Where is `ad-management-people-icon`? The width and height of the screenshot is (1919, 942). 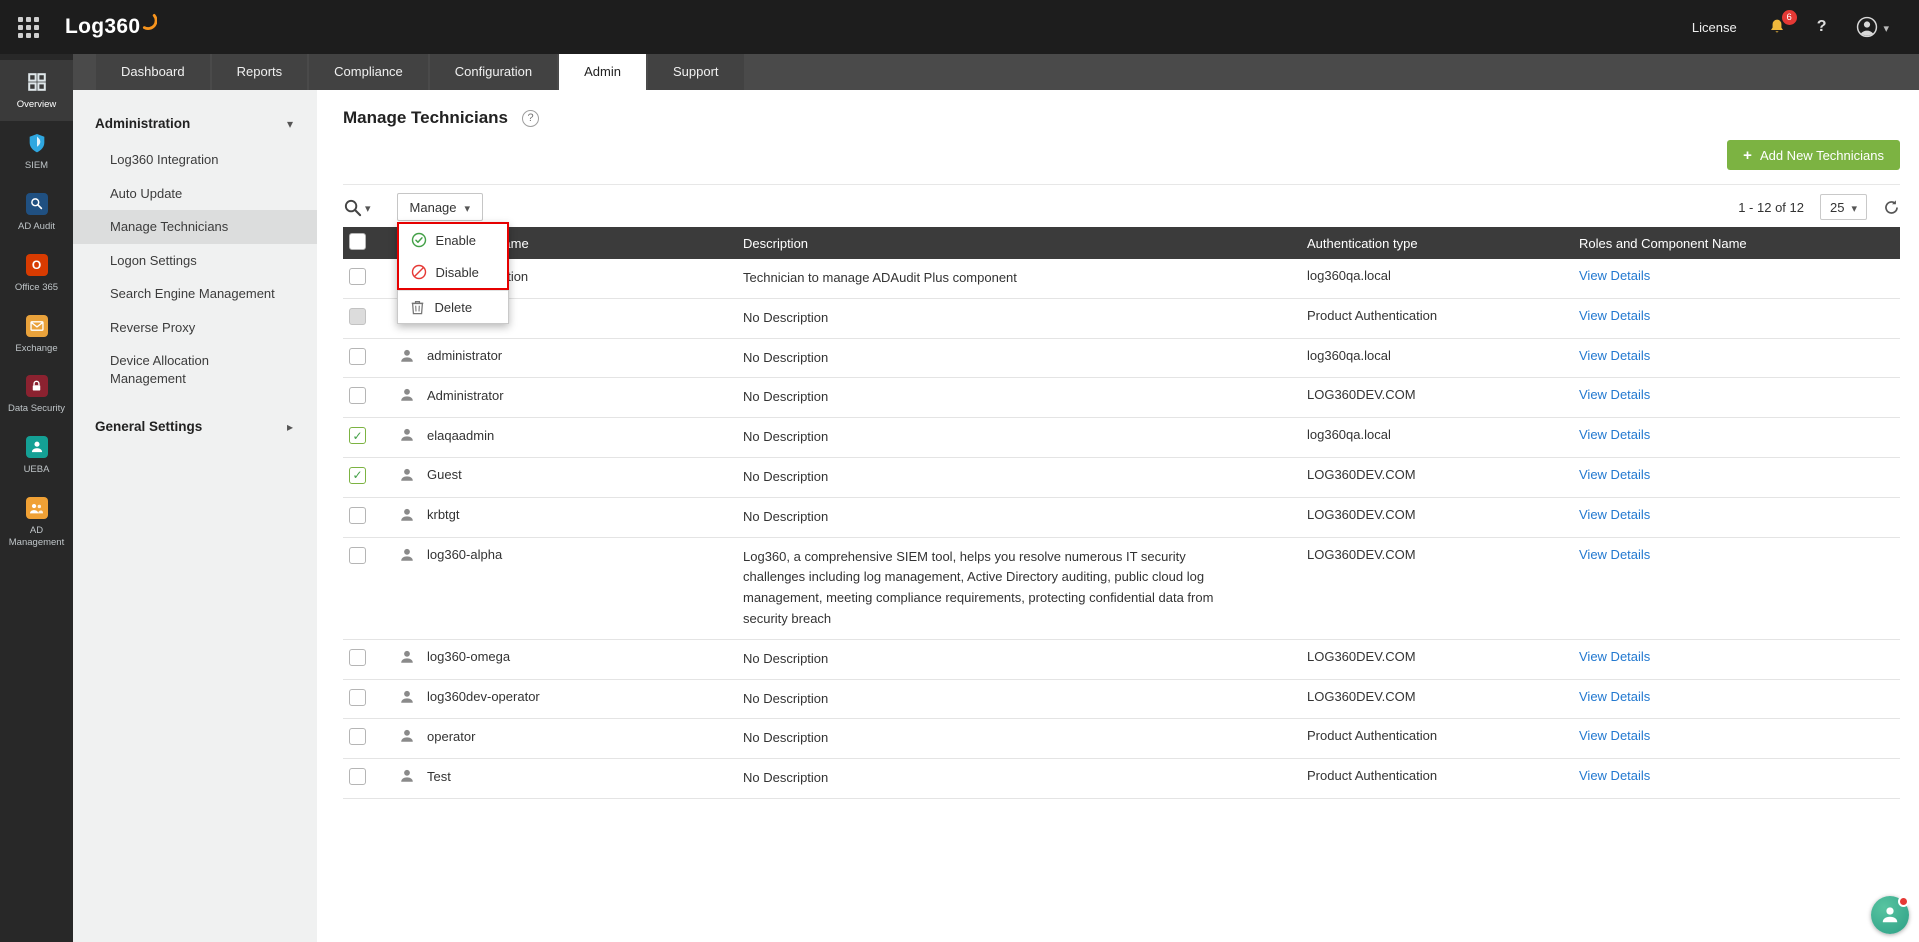
ad-management-people-icon is located at coordinates (36, 508).